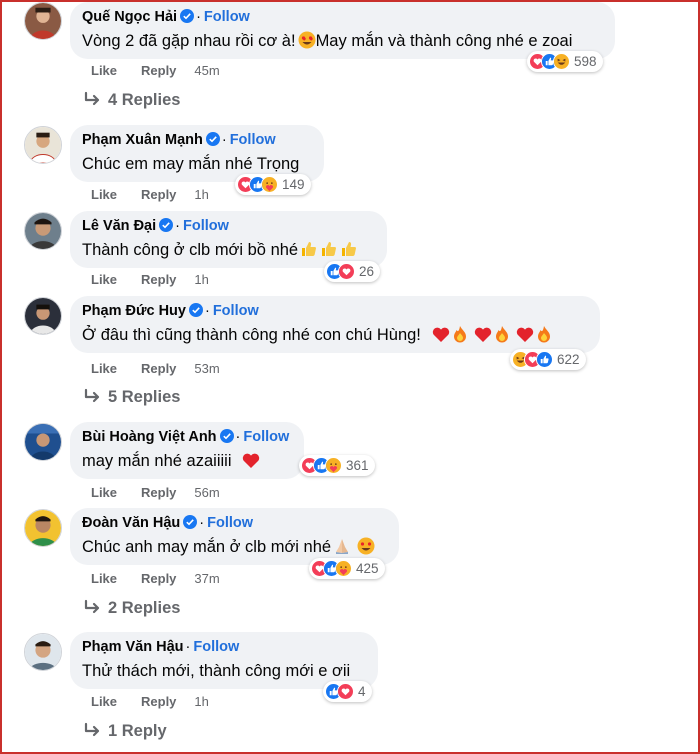  I want to click on author-name: Đoàn Văn Hậu, so click(131, 523).